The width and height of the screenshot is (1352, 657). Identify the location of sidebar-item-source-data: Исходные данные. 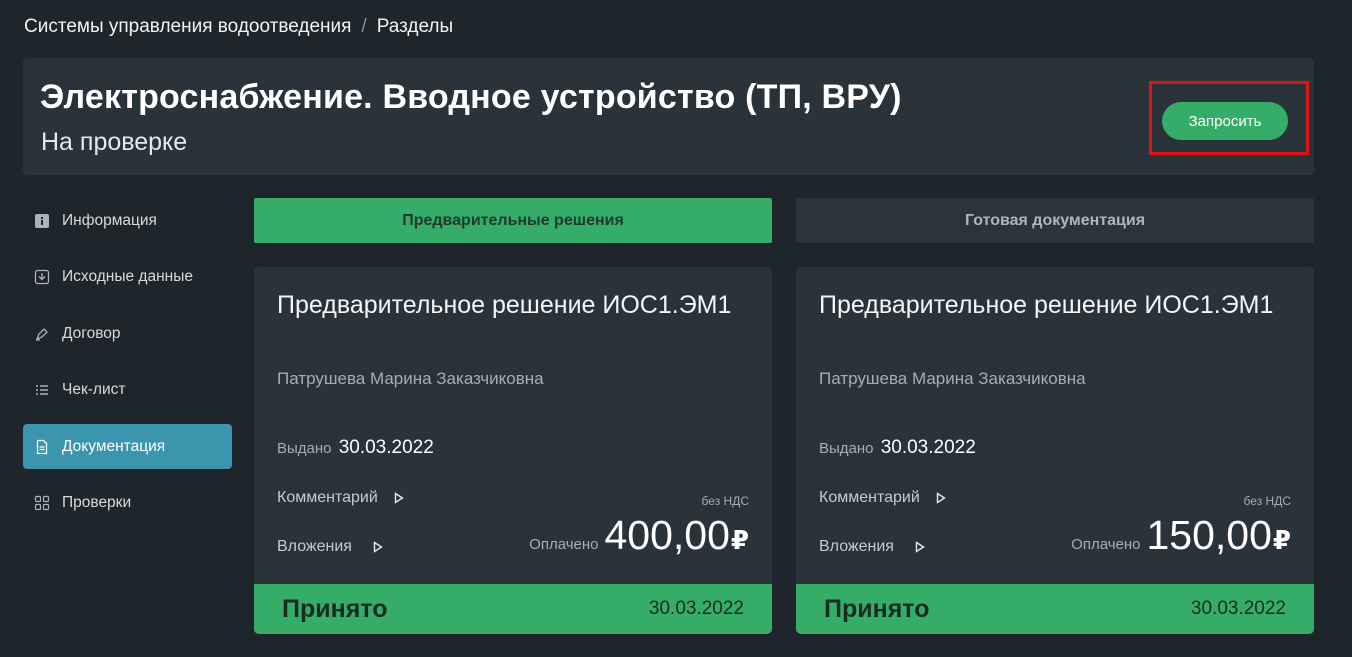
(127, 277).